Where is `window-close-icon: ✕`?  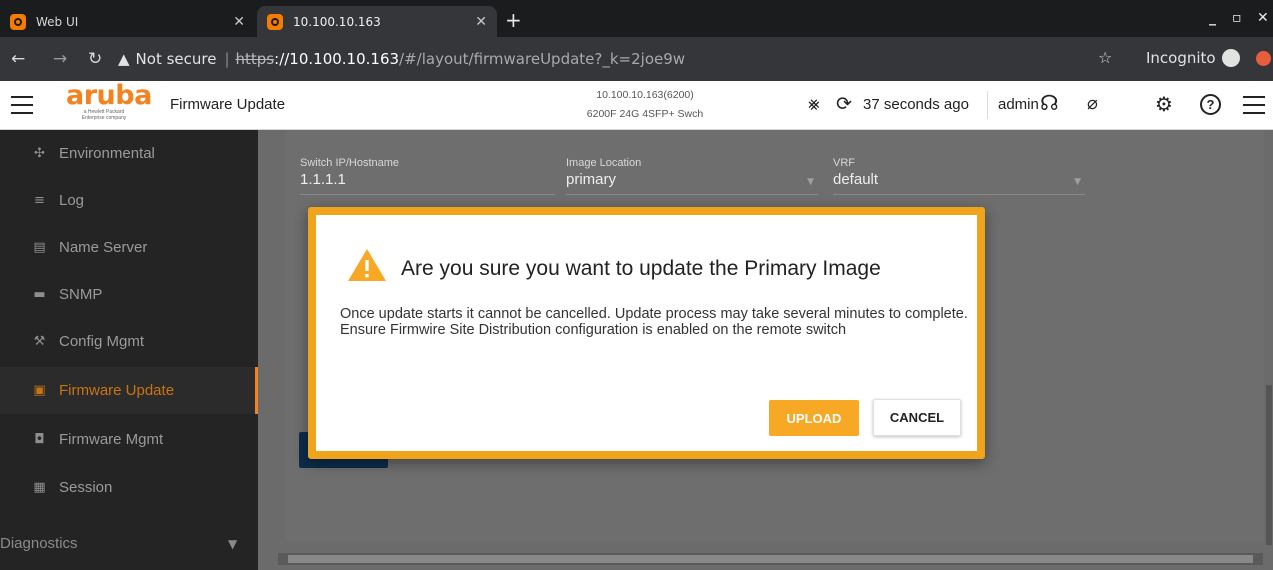 window-close-icon: ✕ is located at coordinates (1263, 18).